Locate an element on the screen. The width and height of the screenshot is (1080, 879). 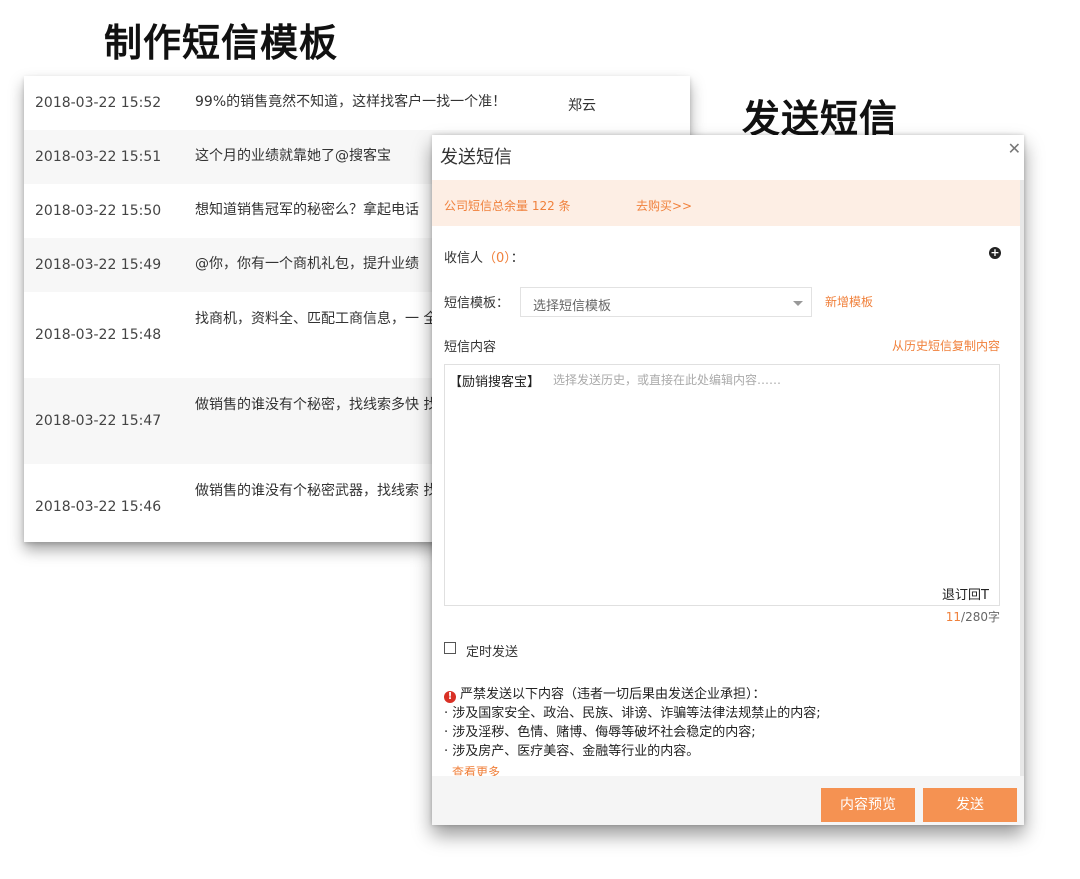
balance-notice: 公司短信总余量 122 条 去购买>> is located at coordinates (727, 203).